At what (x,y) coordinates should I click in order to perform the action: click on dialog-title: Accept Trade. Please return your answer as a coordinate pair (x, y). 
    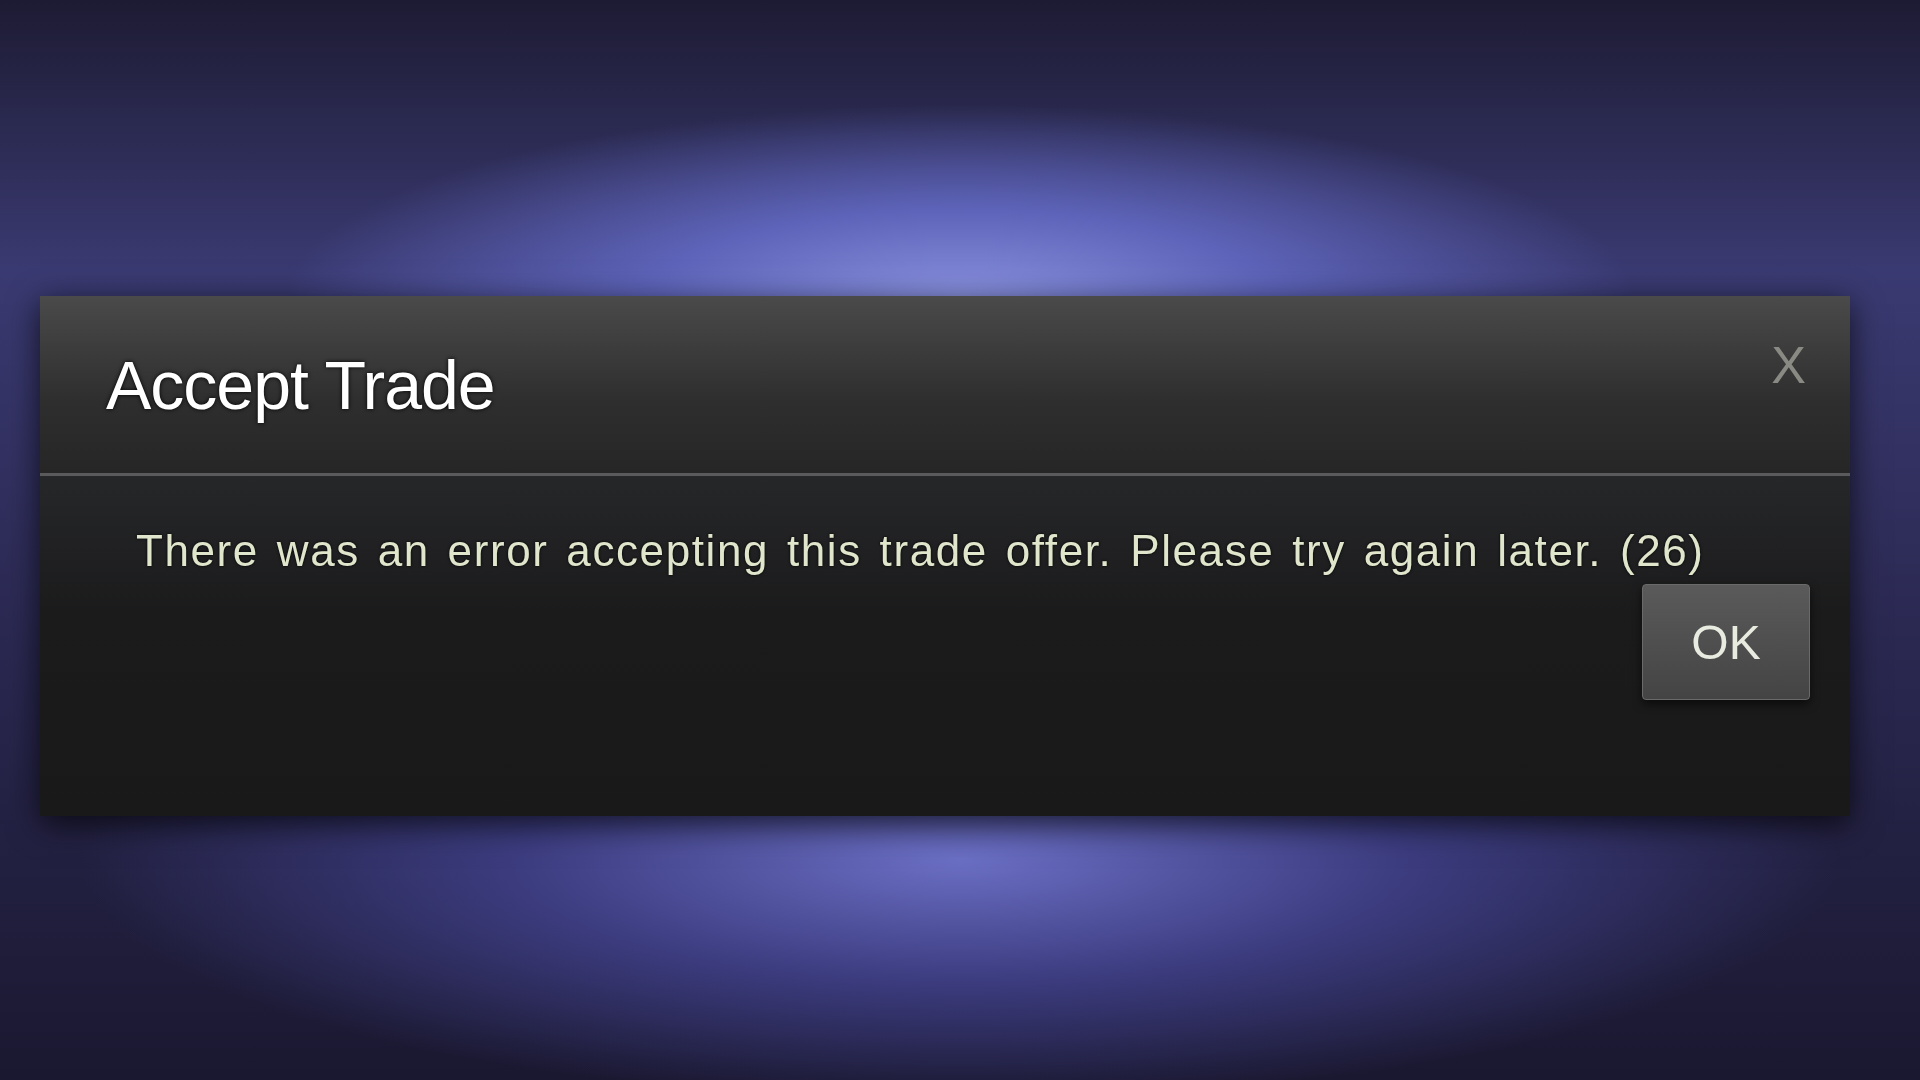
    Looking at the image, I should click on (300, 384).